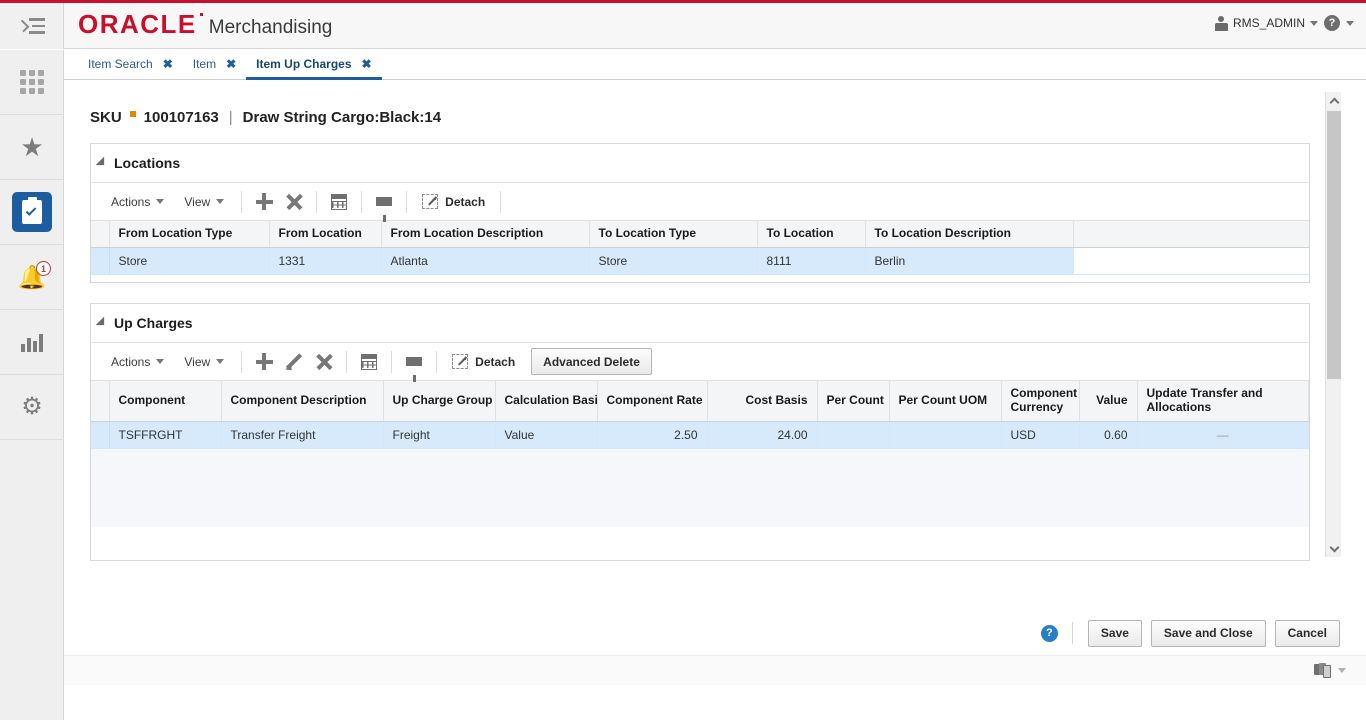  Describe the element at coordinates (189, 261) in the screenshot. I see `cell-from-location-type: Store` at that location.